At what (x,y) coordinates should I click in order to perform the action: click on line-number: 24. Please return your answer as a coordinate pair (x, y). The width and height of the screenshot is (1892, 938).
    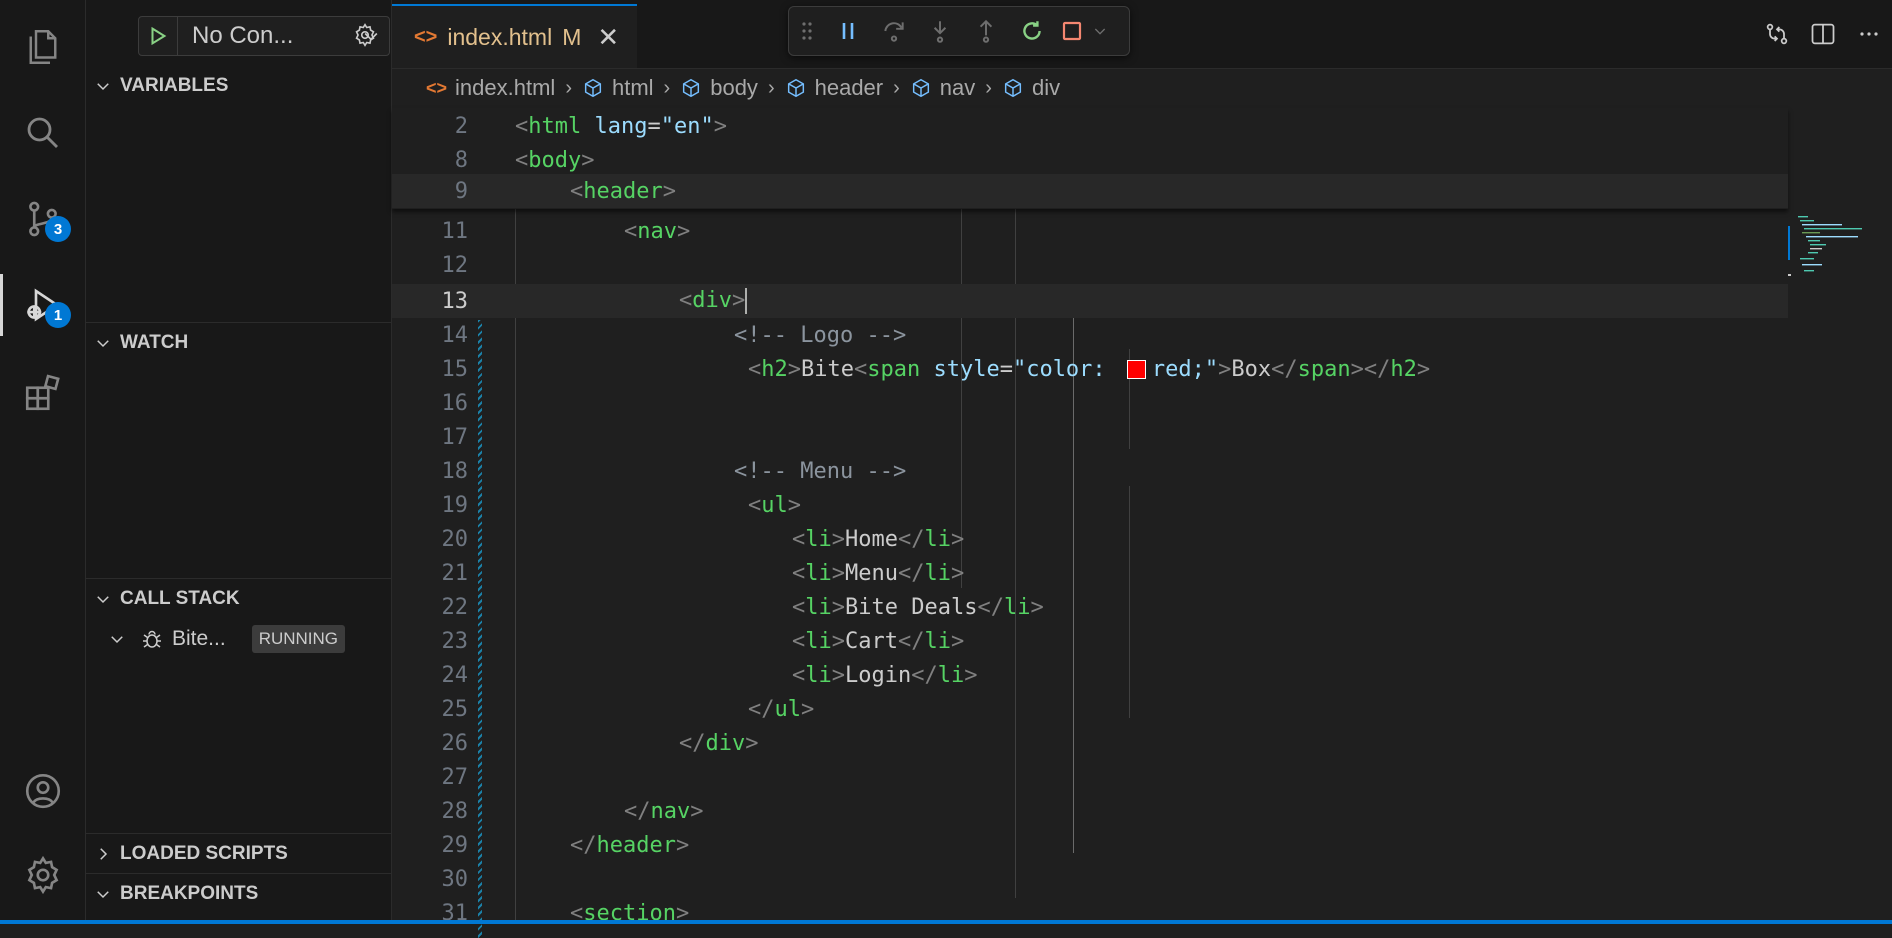
    Looking at the image, I should click on (455, 675).